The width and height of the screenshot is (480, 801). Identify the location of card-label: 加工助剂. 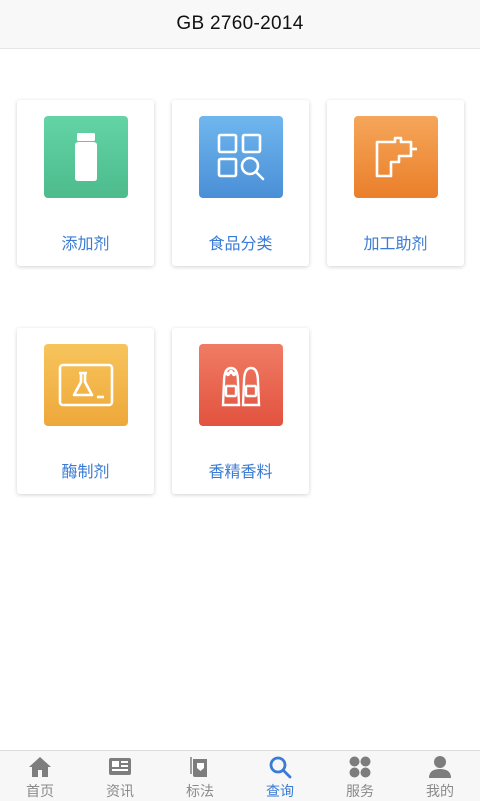
(395, 244).